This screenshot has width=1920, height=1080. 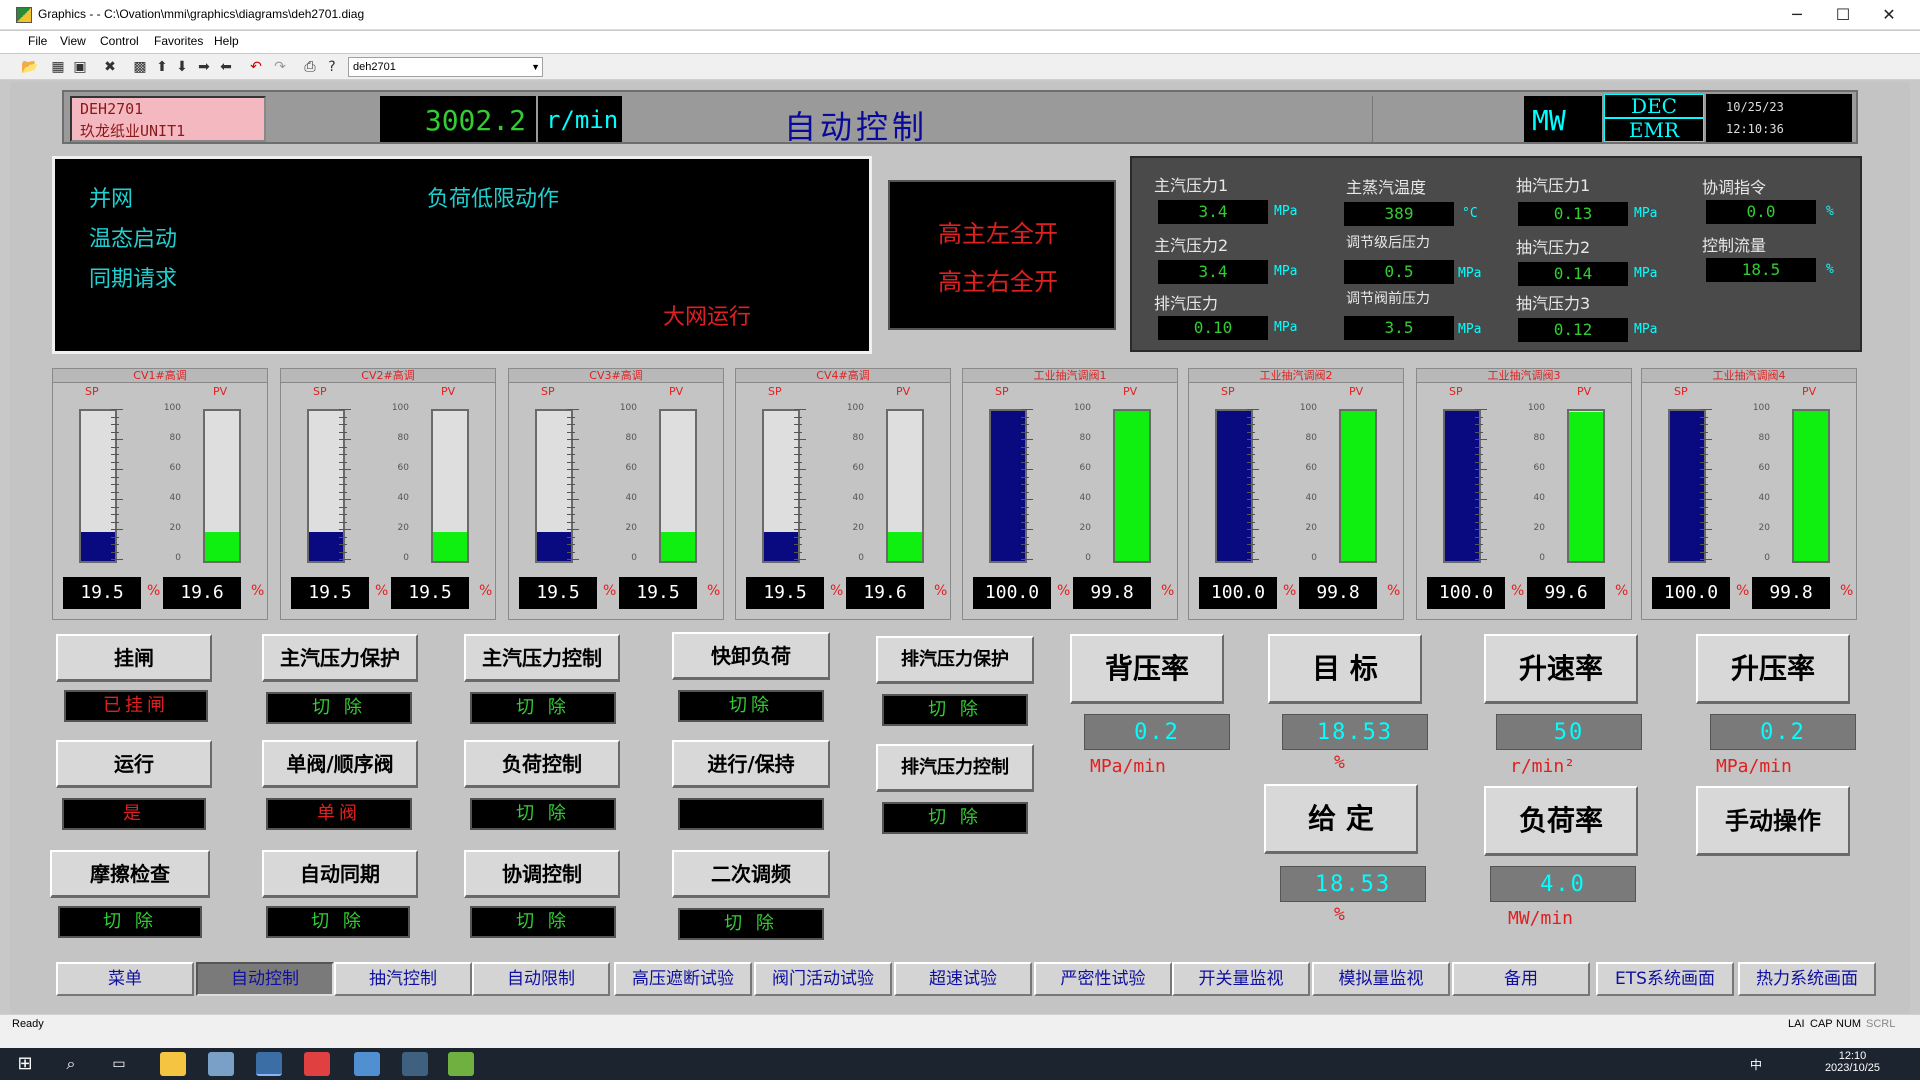 What do you see at coordinates (1345, 669) in the screenshot?
I see `target-button: 目 标` at bounding box center [1345, 669].